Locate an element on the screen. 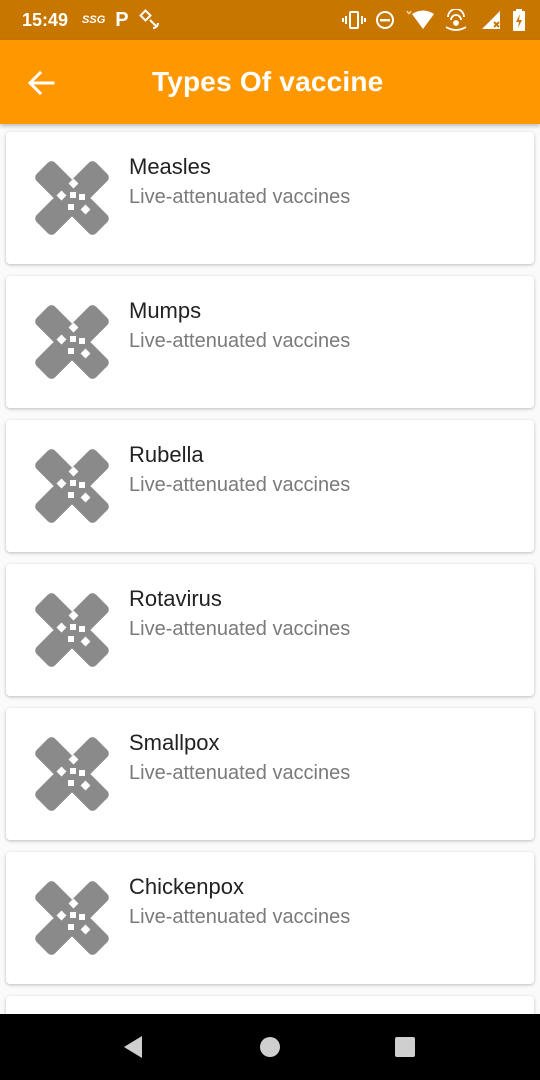  list-item: Measles Live-attenuated vaccines is located at coordinates (270, 198).